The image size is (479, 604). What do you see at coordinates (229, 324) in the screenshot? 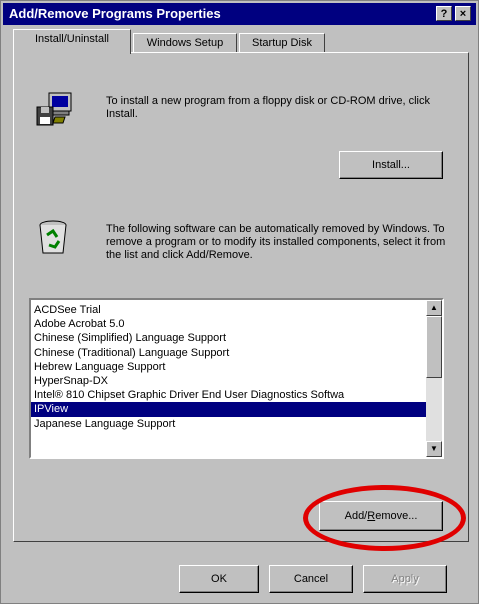
I see `list-item: Adobe Acrobat 5.0` at bounding box center [229, 324].